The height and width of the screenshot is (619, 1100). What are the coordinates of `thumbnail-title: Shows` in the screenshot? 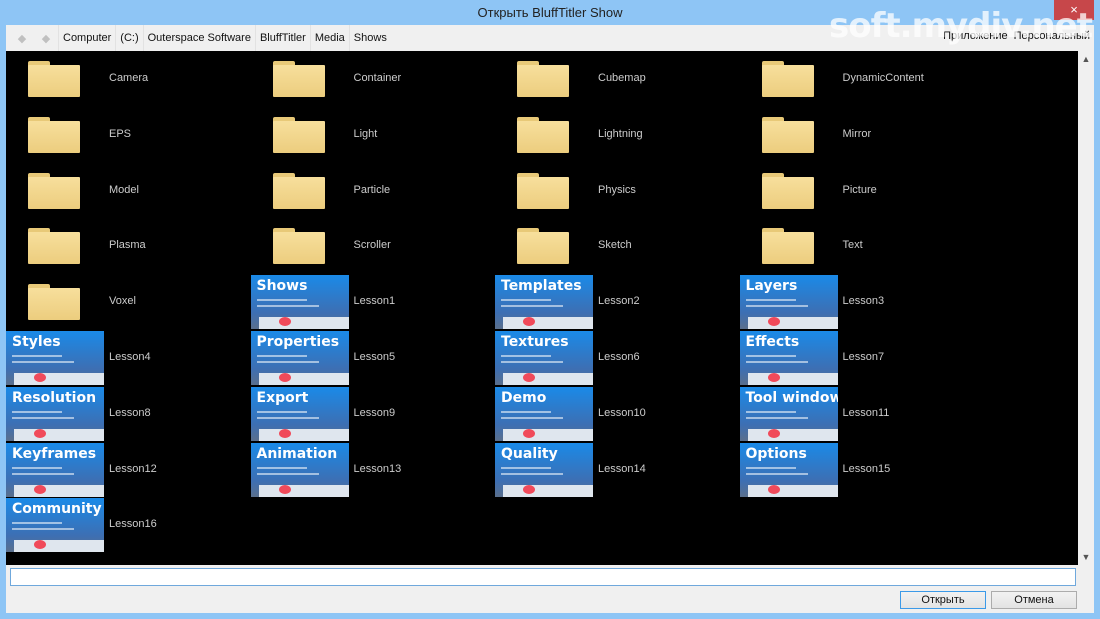 It's located at (282, 286).